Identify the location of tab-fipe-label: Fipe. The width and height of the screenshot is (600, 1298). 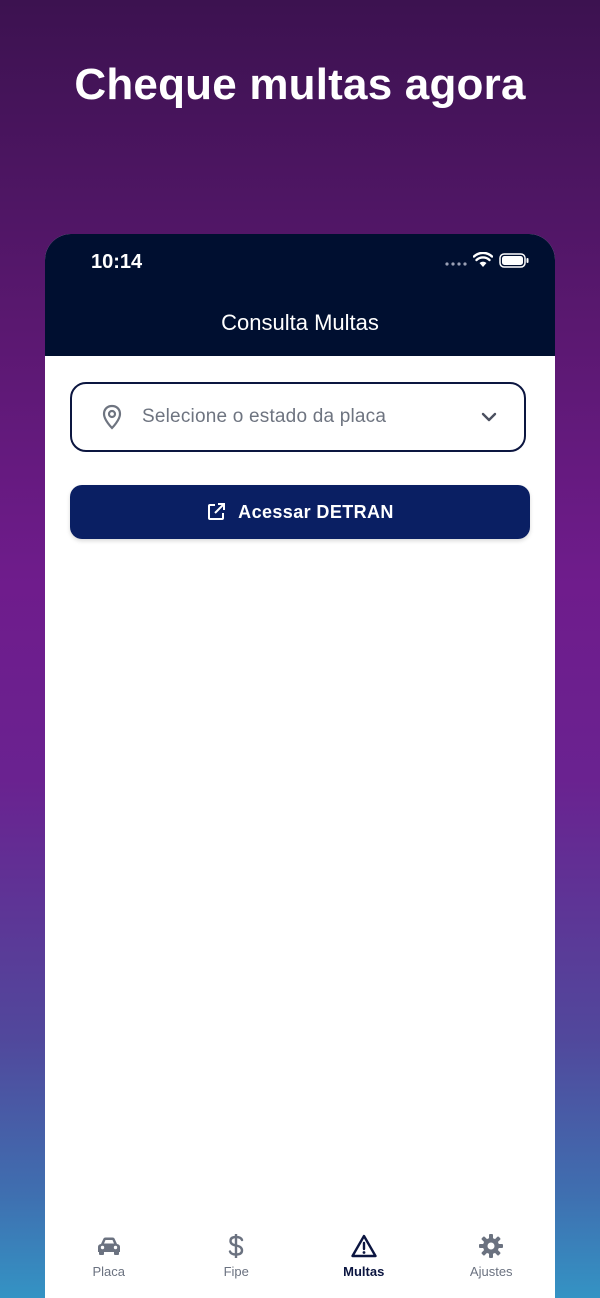
(236, 1271).